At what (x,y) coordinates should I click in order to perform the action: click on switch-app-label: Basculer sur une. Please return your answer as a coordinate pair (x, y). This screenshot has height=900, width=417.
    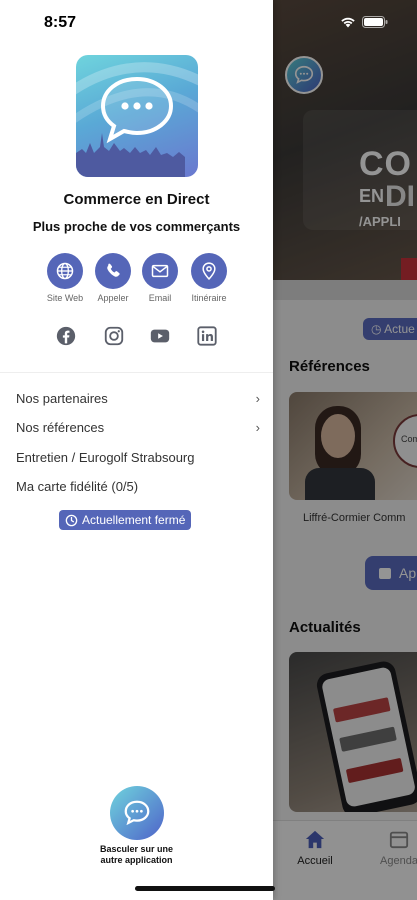
    Looking at the image, I should click on (136, 849).